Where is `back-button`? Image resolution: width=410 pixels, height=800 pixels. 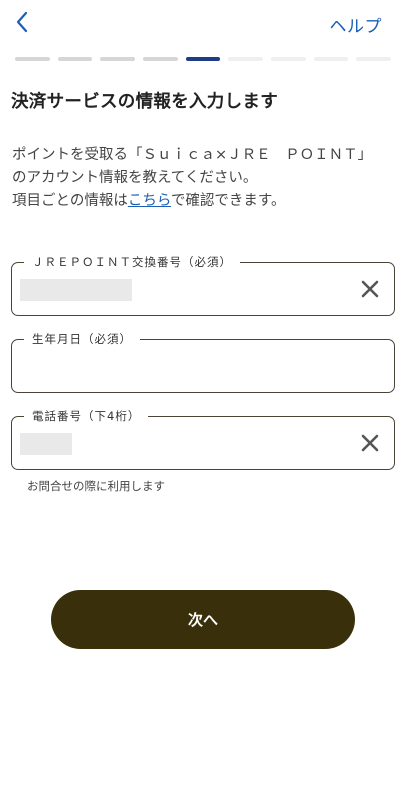
back-button is located at coordinates (22, 22).